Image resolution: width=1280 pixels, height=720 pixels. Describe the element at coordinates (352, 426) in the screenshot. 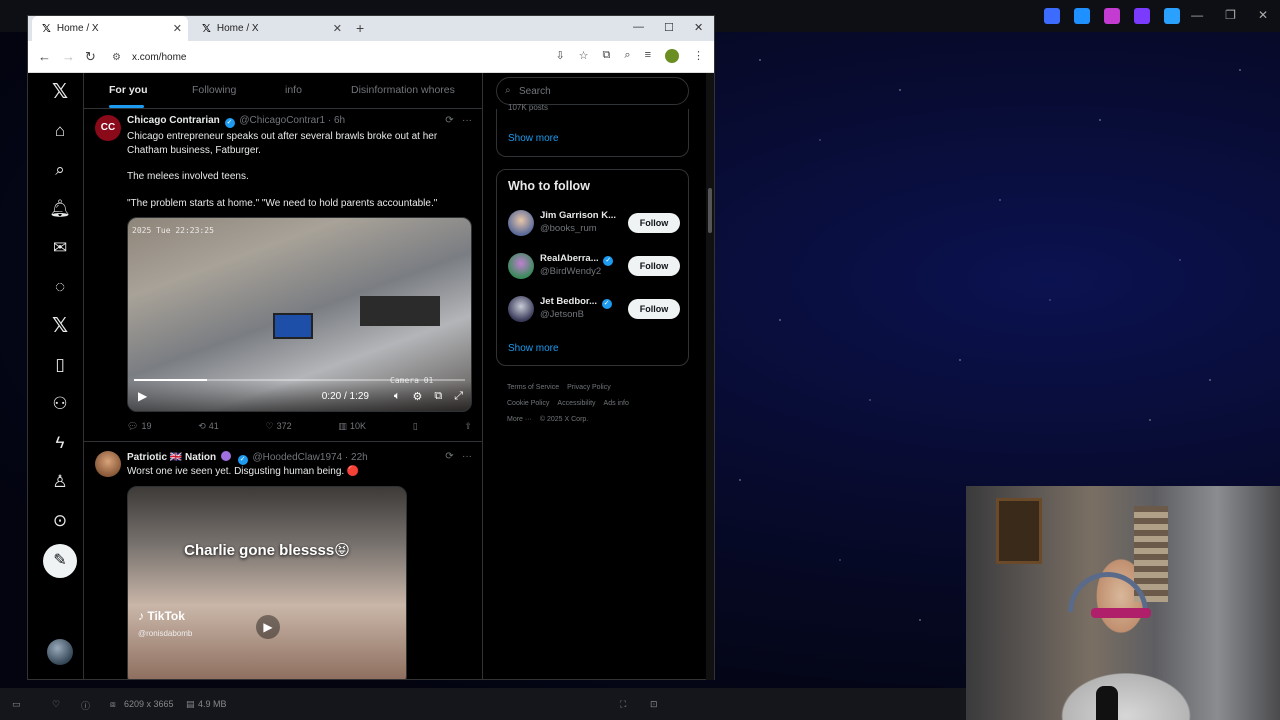

I see `views-button: ▥ 10K` at that location.